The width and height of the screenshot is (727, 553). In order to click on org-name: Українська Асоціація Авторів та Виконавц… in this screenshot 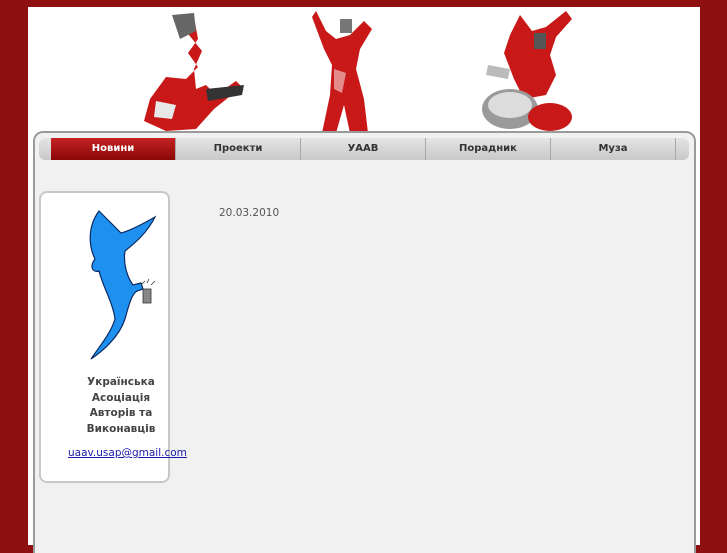, I will do `click(121, 406)`.